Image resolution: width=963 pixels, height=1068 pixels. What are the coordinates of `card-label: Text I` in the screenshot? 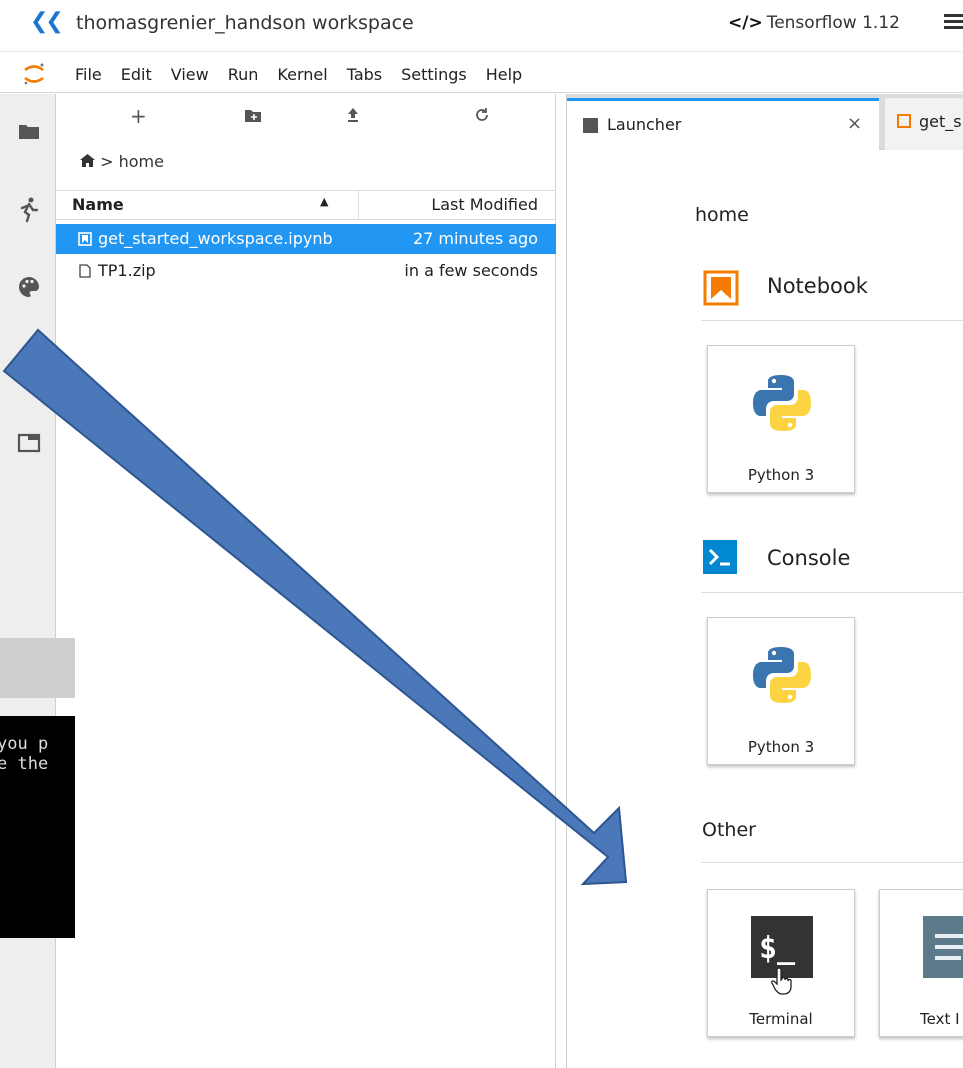 It's located at (940, 1019).